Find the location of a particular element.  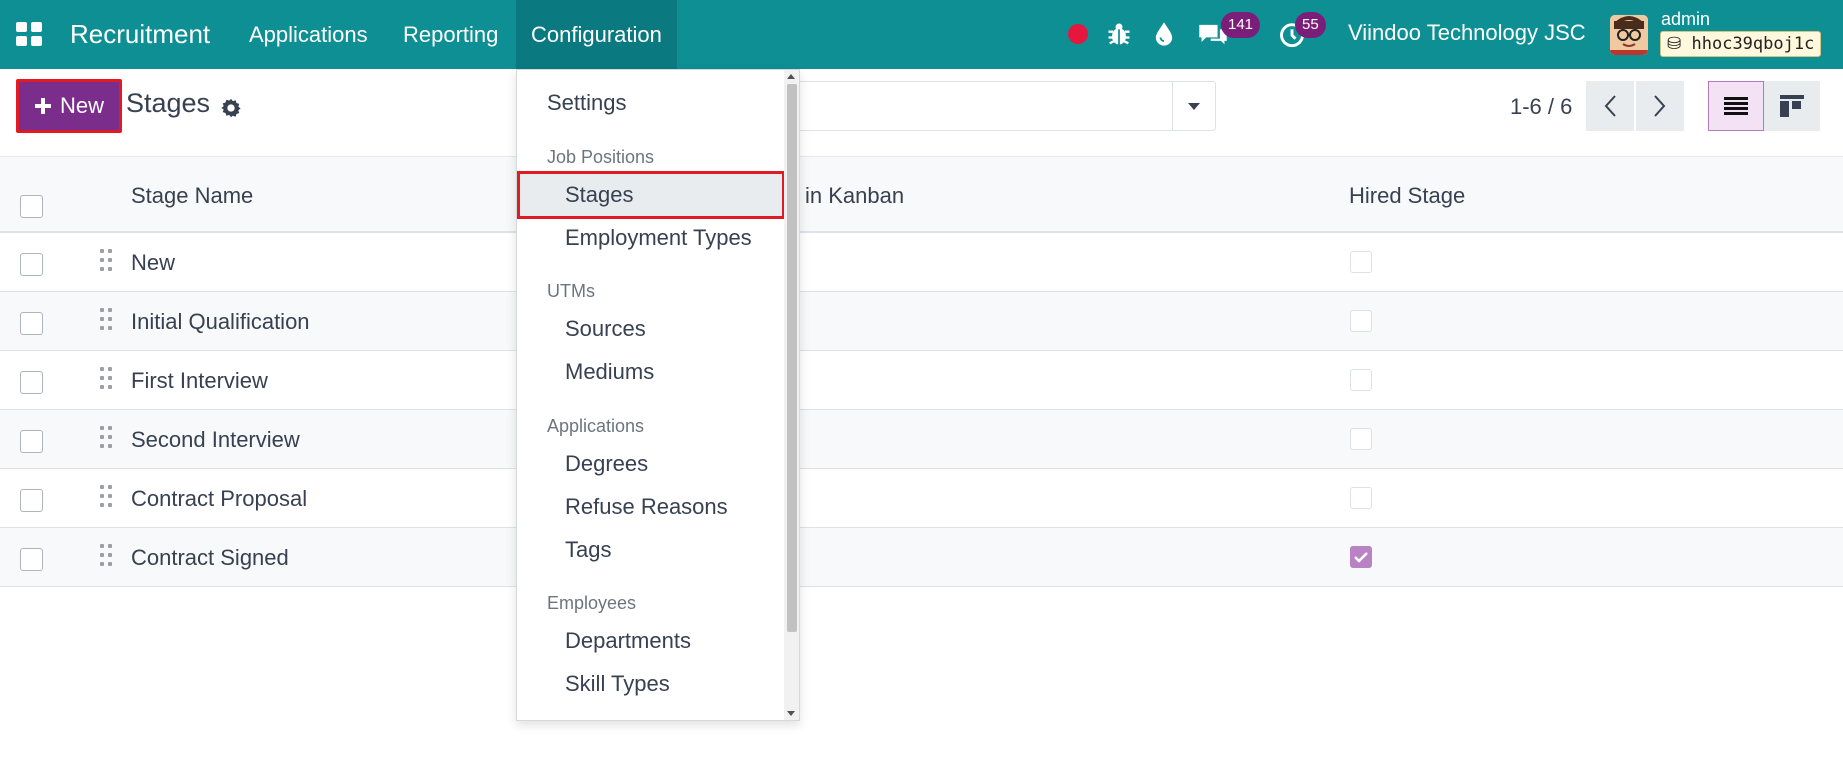

section-header-utms: UTMs is located at coordinates (571, 291).